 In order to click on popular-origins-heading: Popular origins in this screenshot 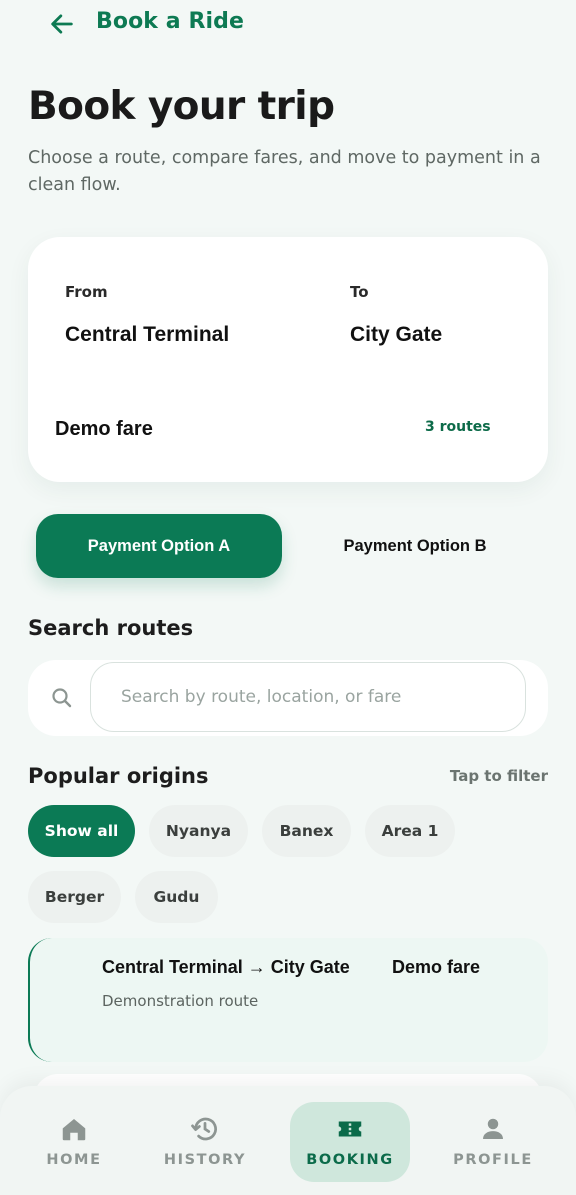, I will do `click(118, 776)`.